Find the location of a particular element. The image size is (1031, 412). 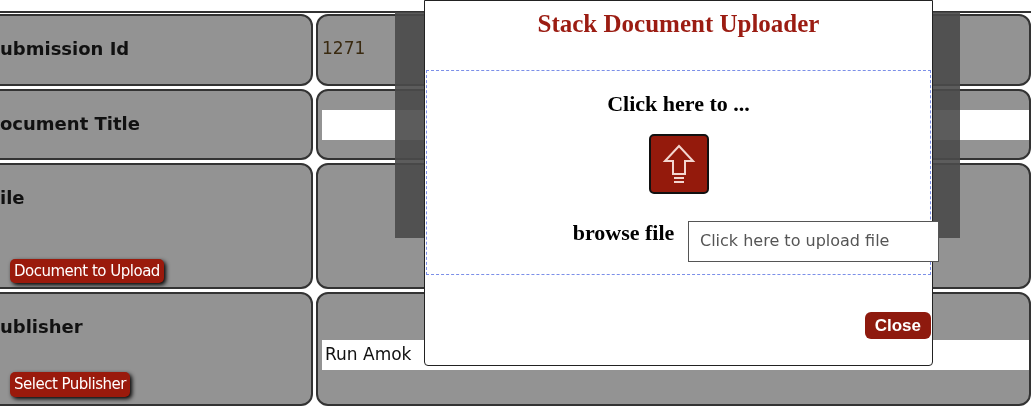

select-button: Select Publisher is located at coordinates (70, 384).